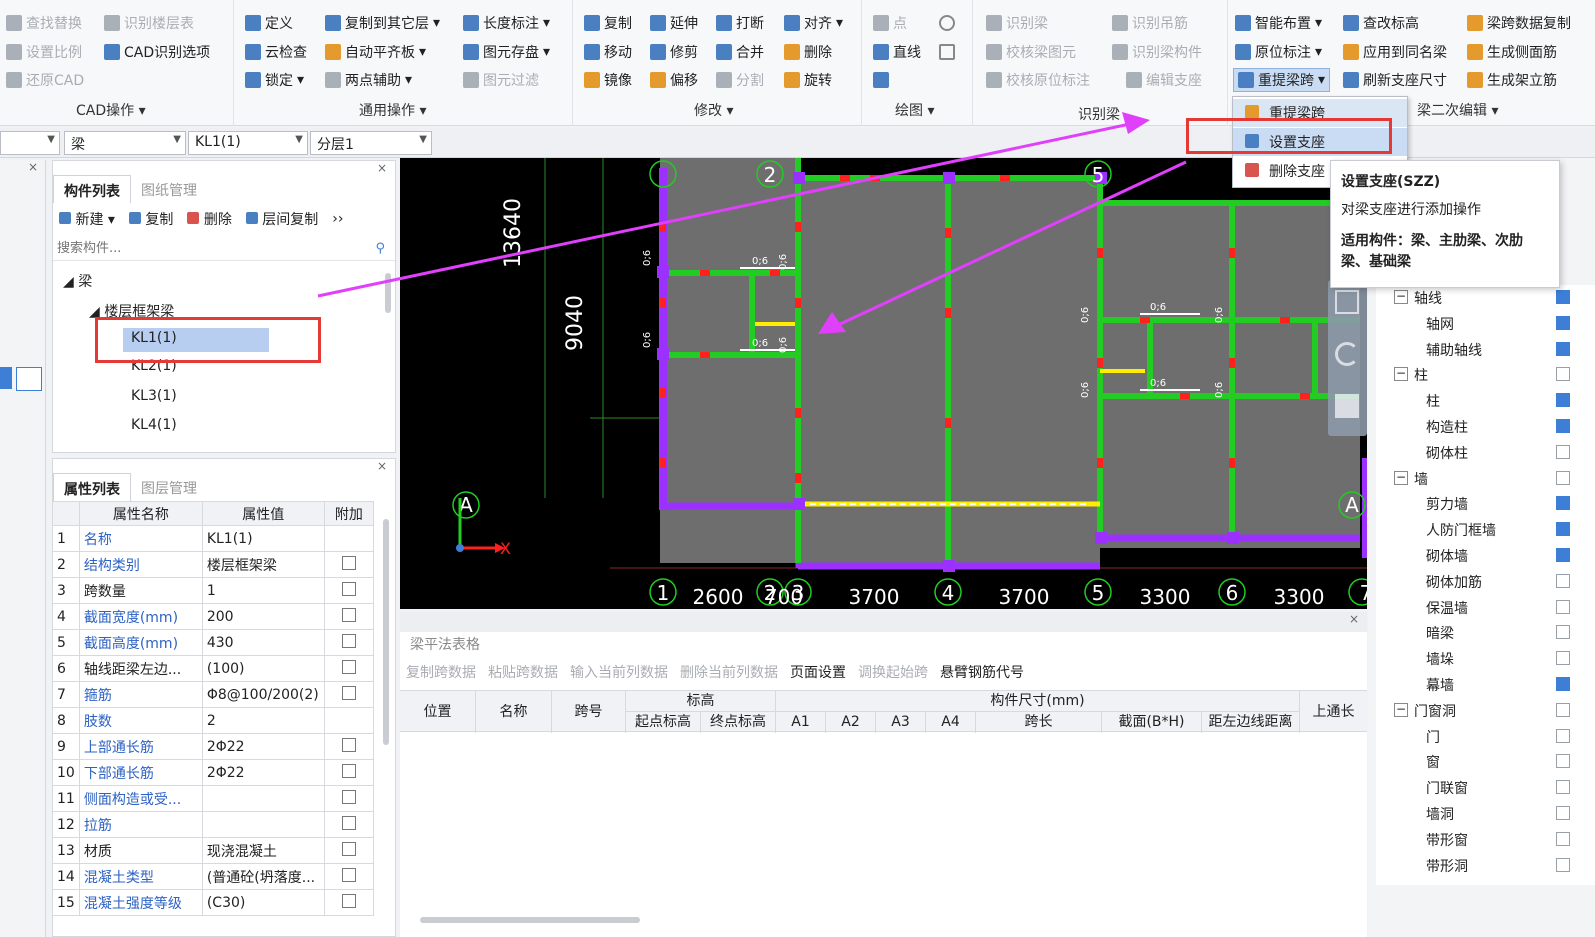 The width and height of the screenshot is (1595, 937). What do you see at coordinates (619, 674) in the screenshot?
I see `input-column-button: 输入当前列数据` at bounding box center [619, 674].